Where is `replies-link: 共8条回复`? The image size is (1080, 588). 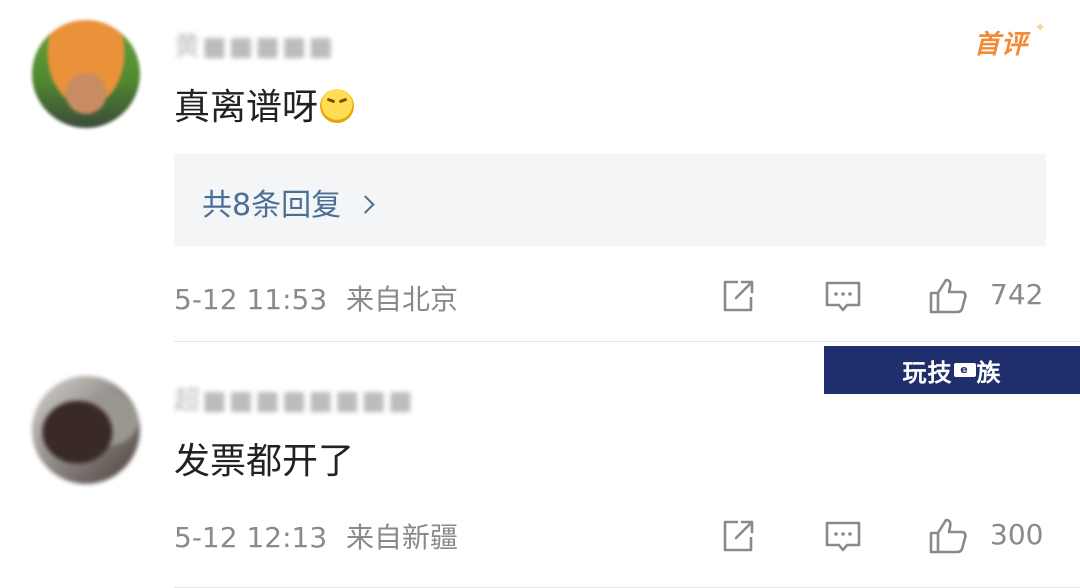 replies-link: 共8条回复 is located at coordinates (610, 200).